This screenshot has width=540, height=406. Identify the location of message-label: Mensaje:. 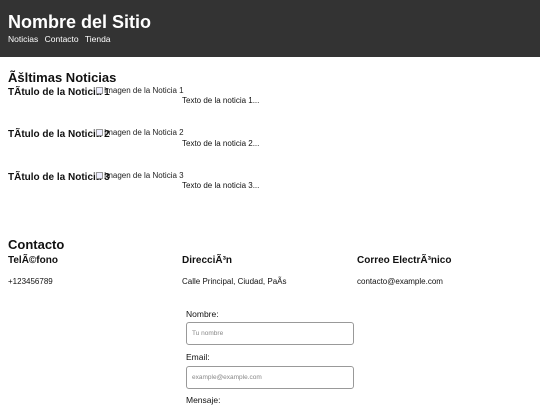
(203, 400).